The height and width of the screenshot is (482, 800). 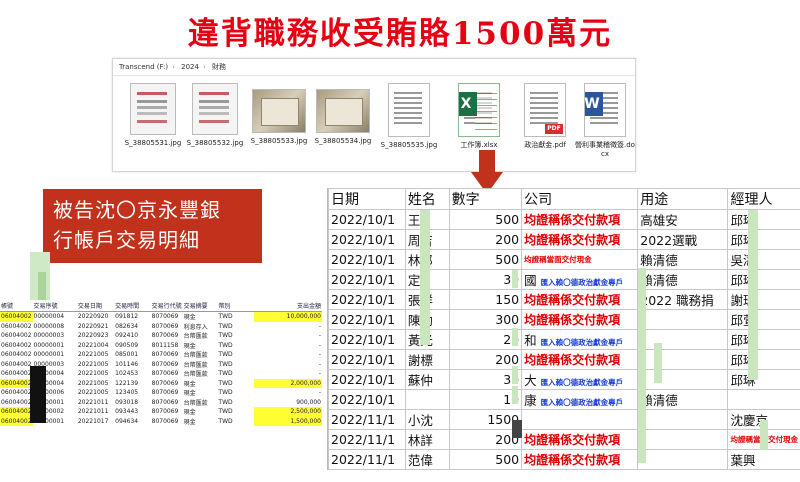 What do you see at coordinates (763, 299) in the screenshot?
I see `sheet-cell: 謝珠` at bounding box center [763, 299].